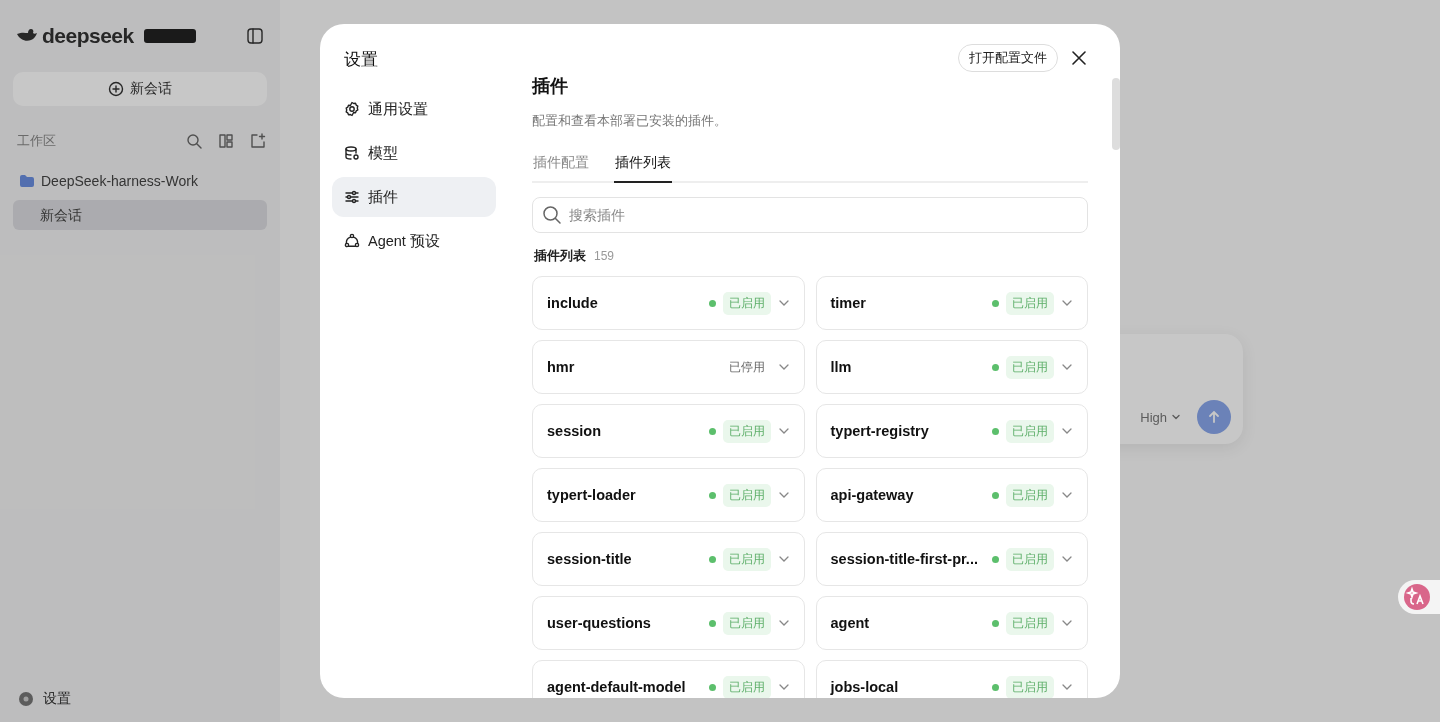 This screenshot has height=722, width=1440. What do you see at coordinates (352, 241) in the screenshot?
I see `nodes-icon` at bounding box center [352, 241].